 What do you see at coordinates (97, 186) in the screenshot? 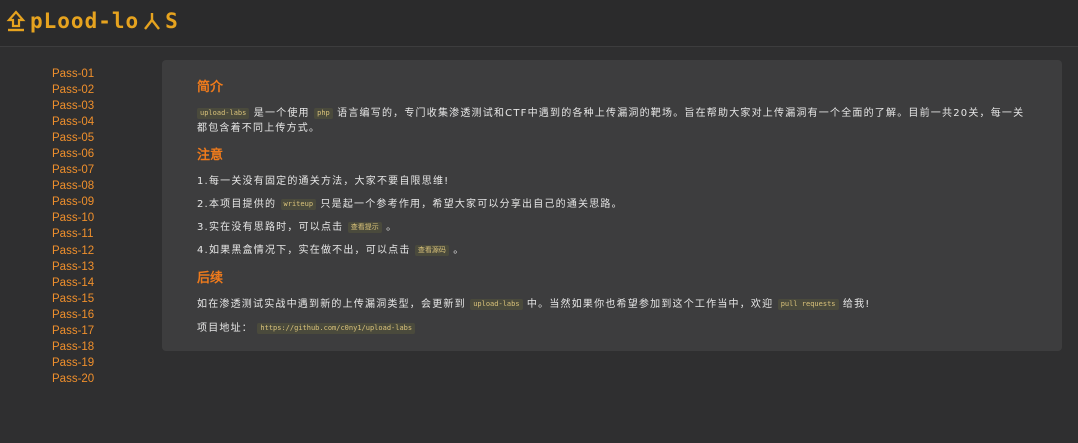
I see `sidebar-item-pass-08: Pass-08` at bounding box center [97, 186].